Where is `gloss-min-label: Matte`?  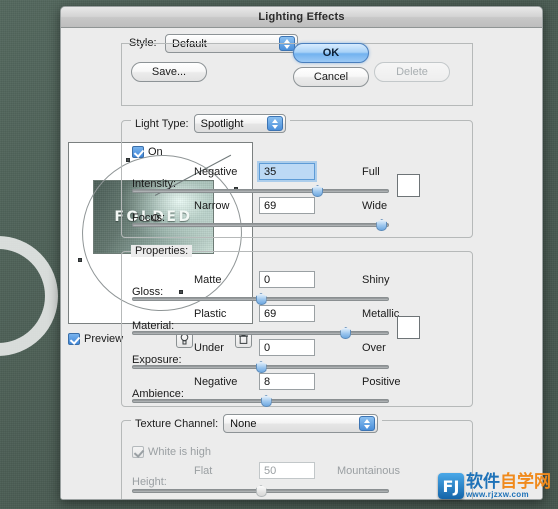
gloss-min-label: Matte is located at coordinates (208, 280).